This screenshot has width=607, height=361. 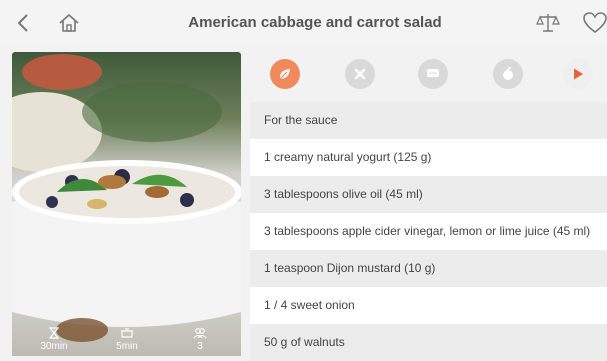 I want to click on ingredient-row: 50 g of walnuts, so click(x=428, y=342).